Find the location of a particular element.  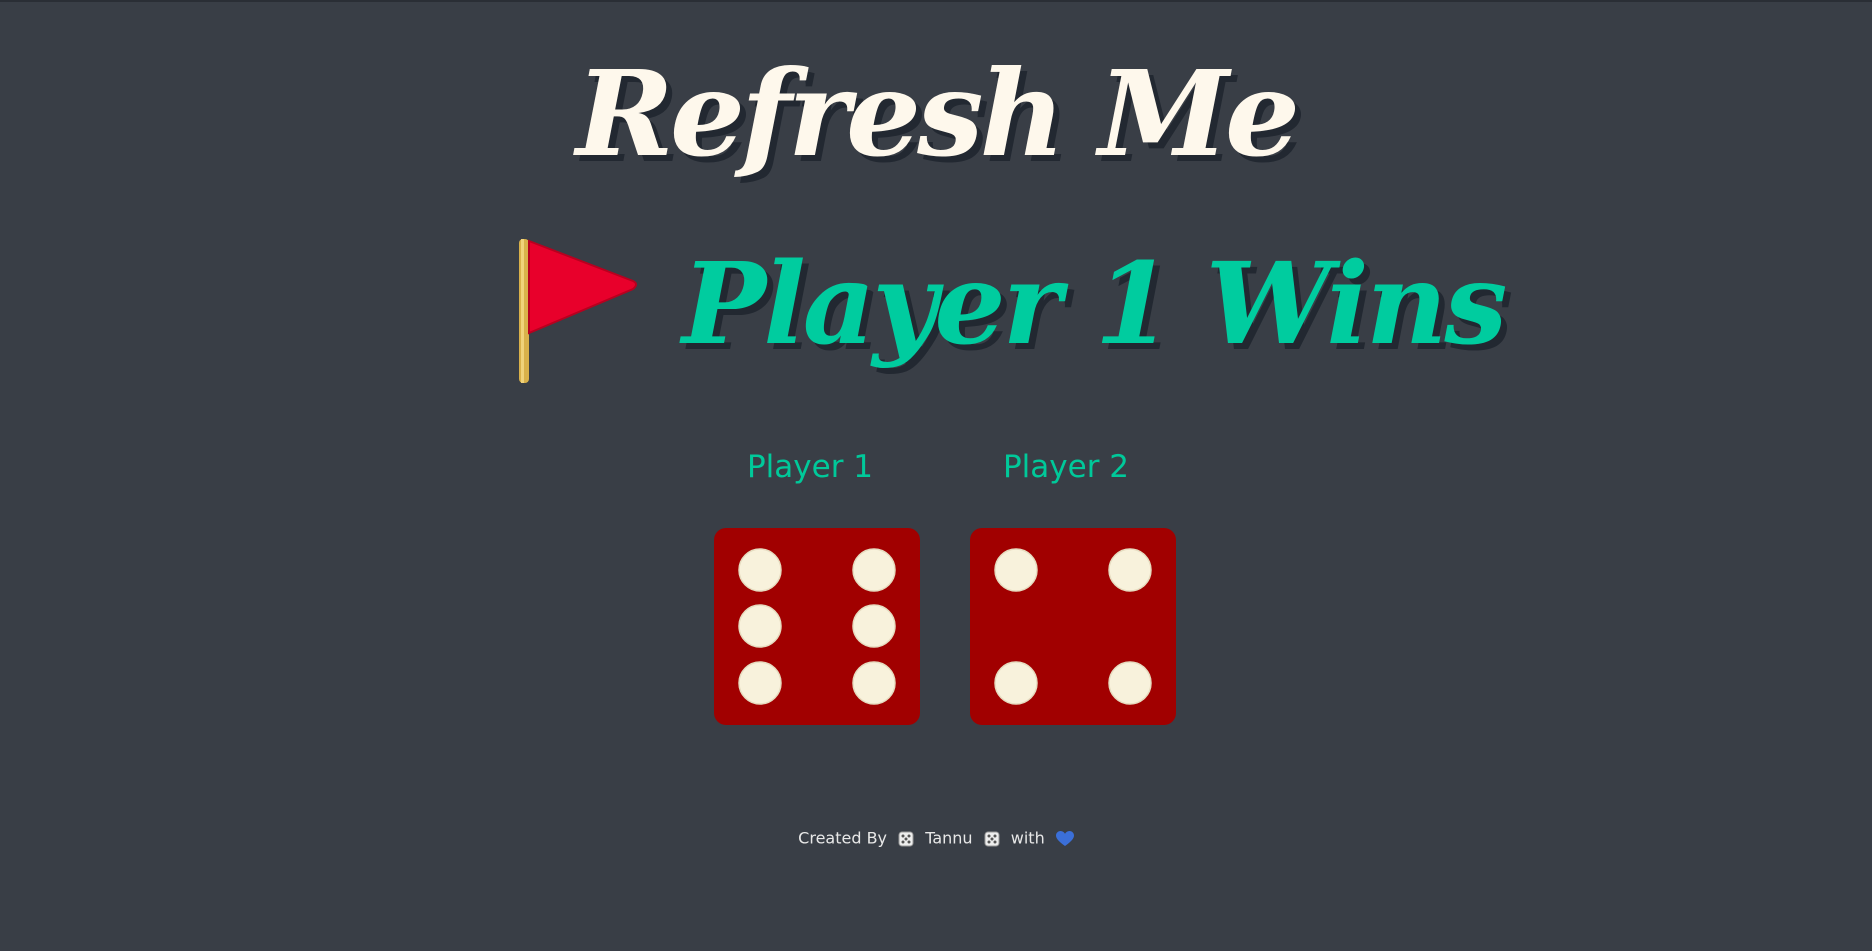

player-2-panel: Player 2 is located at coordinates (1066, 583).